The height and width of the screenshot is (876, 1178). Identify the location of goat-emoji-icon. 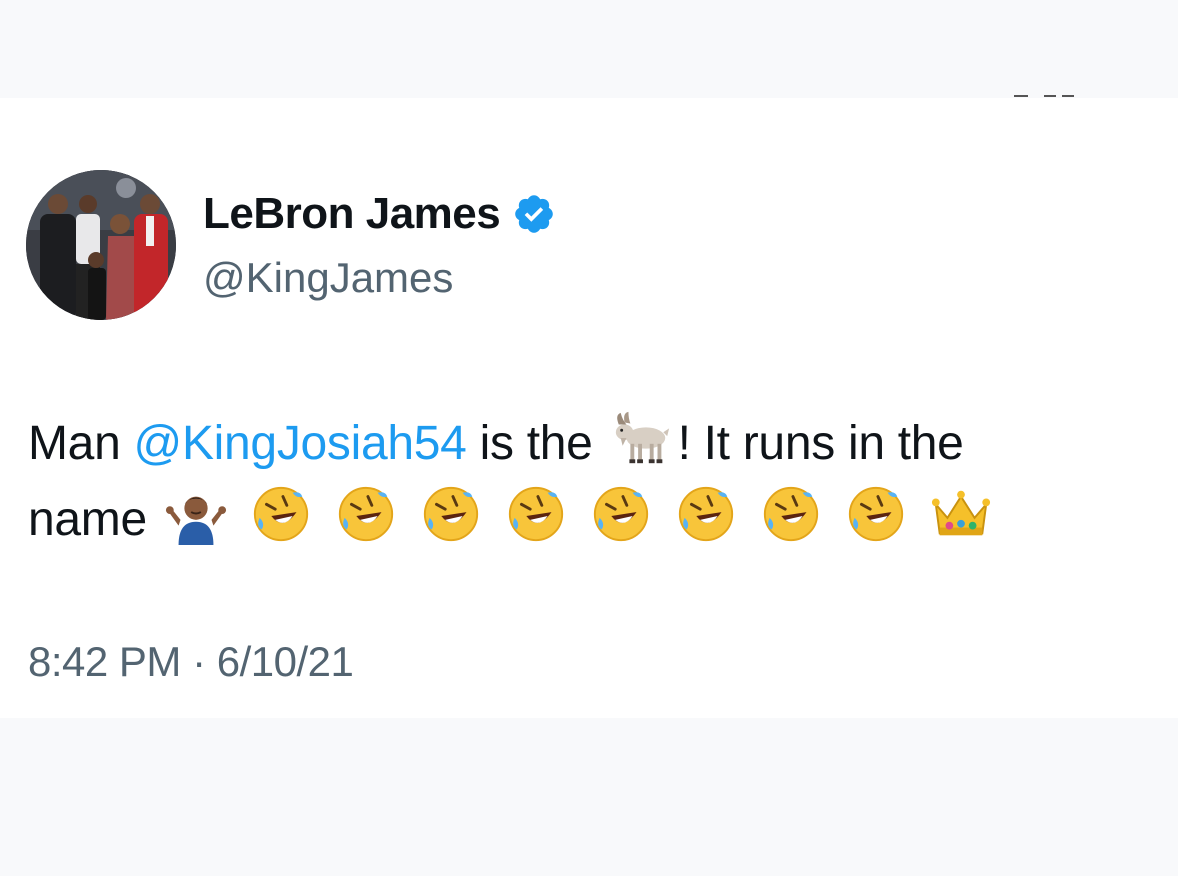
(642, 438).